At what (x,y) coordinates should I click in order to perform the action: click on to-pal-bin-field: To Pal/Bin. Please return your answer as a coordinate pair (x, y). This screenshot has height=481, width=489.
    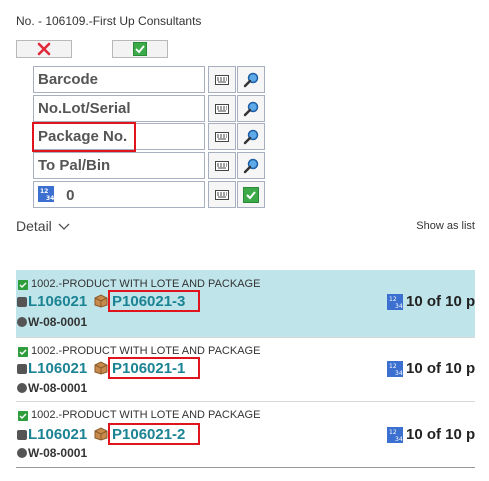
    Looking at the image, I should click on (119, 165).